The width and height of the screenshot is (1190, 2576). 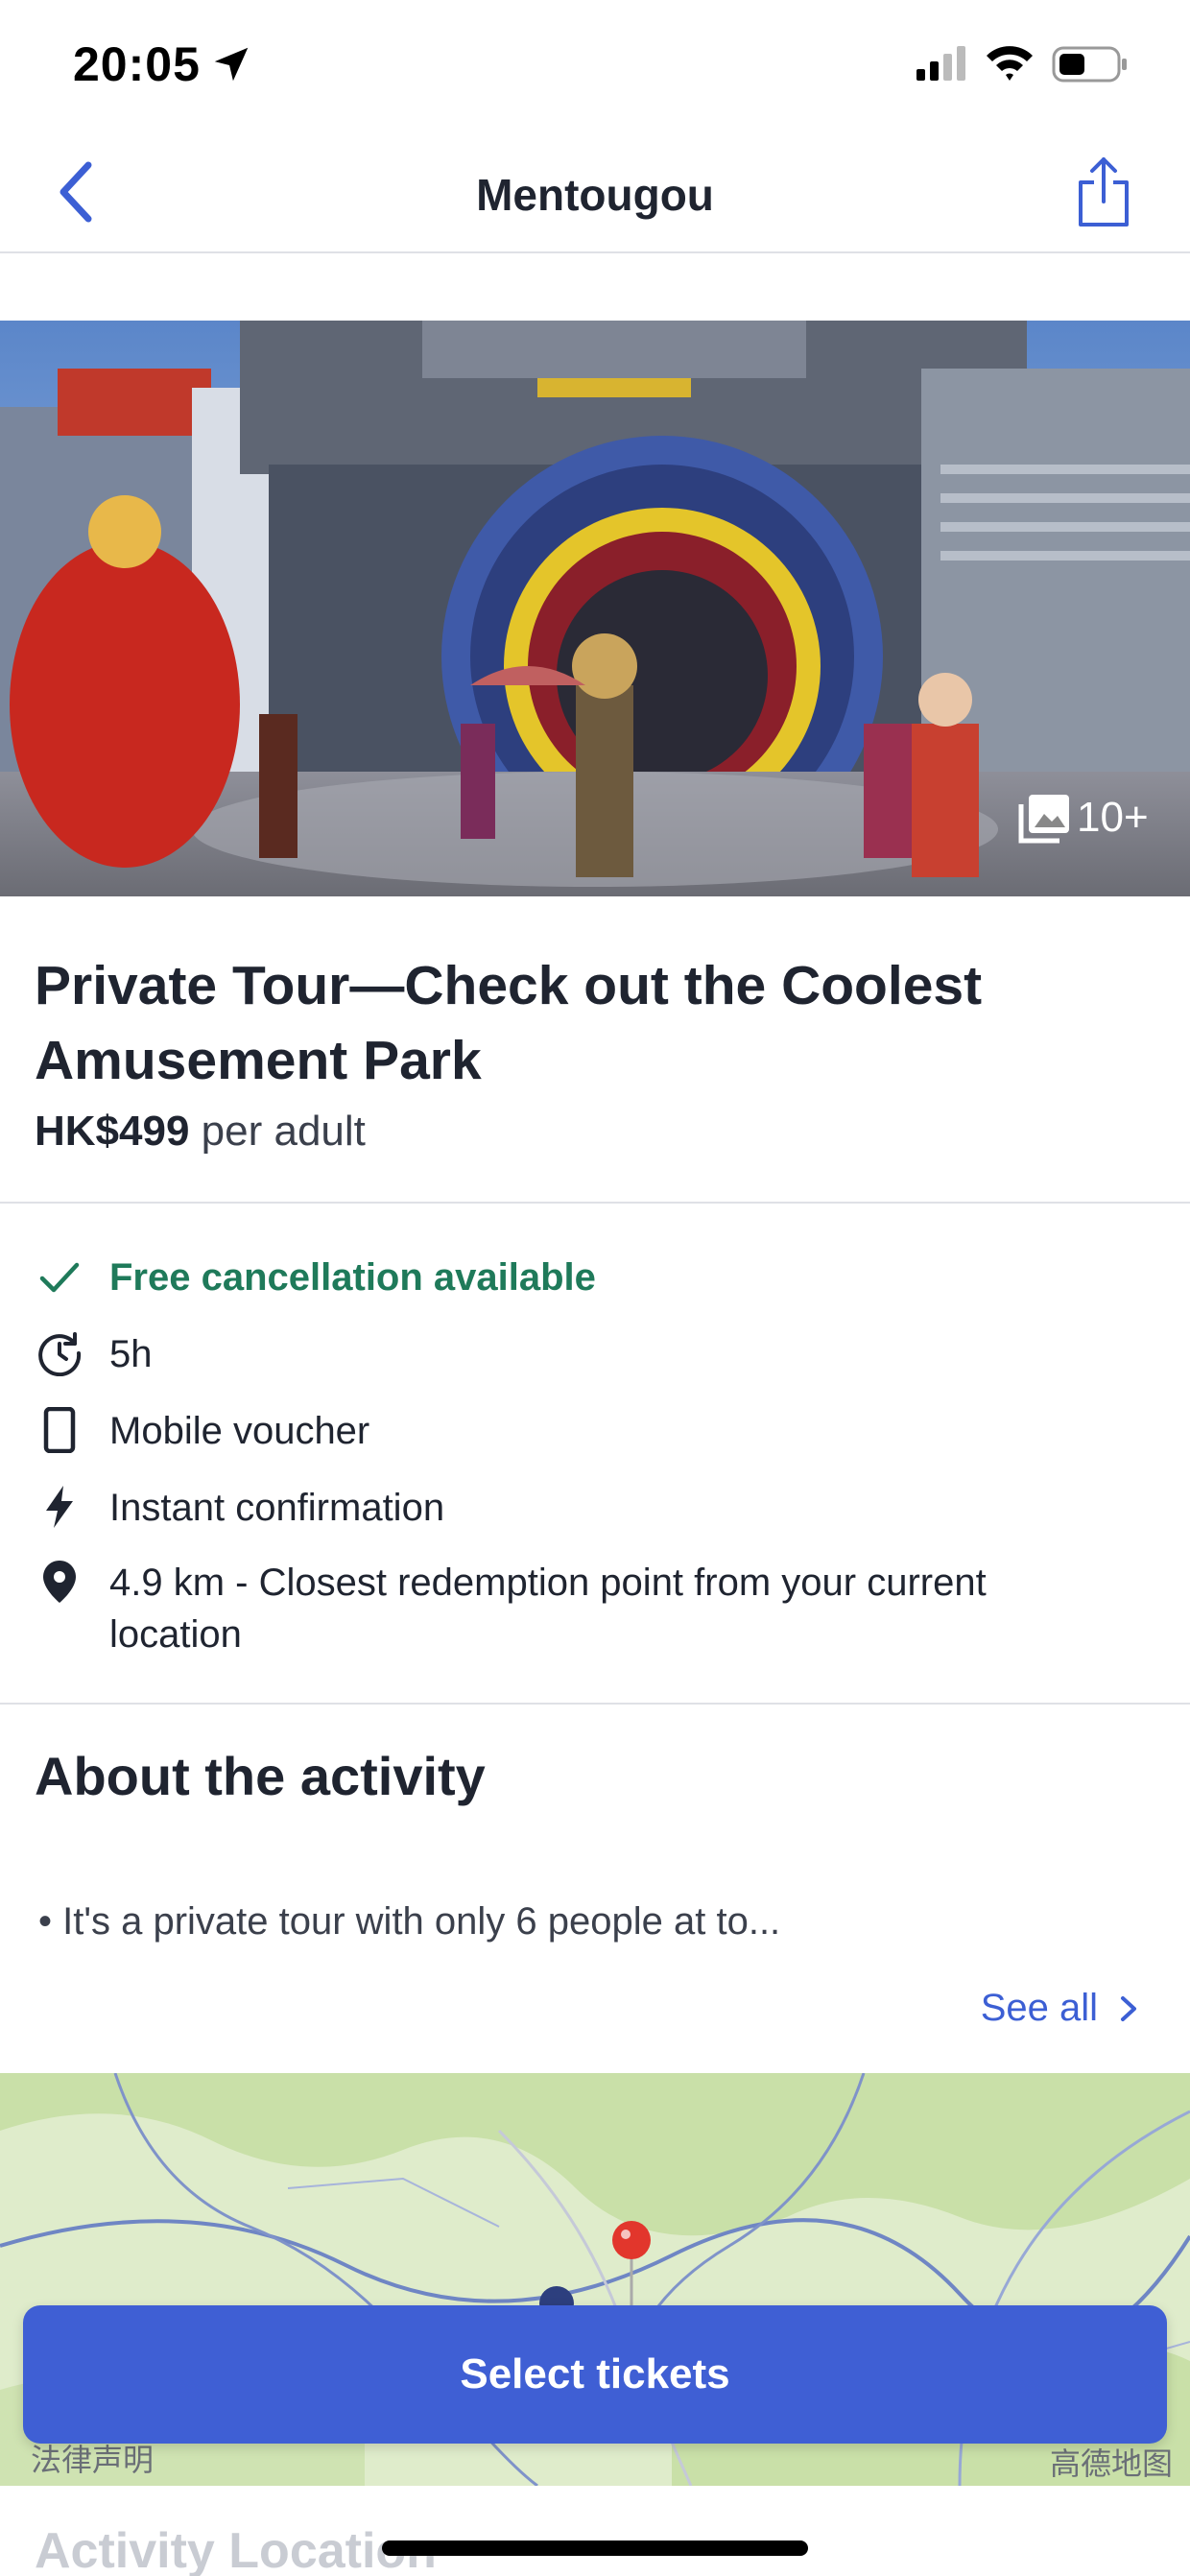 I want to click on navigation-bar: Mentougou, so click(x=595, y=193).